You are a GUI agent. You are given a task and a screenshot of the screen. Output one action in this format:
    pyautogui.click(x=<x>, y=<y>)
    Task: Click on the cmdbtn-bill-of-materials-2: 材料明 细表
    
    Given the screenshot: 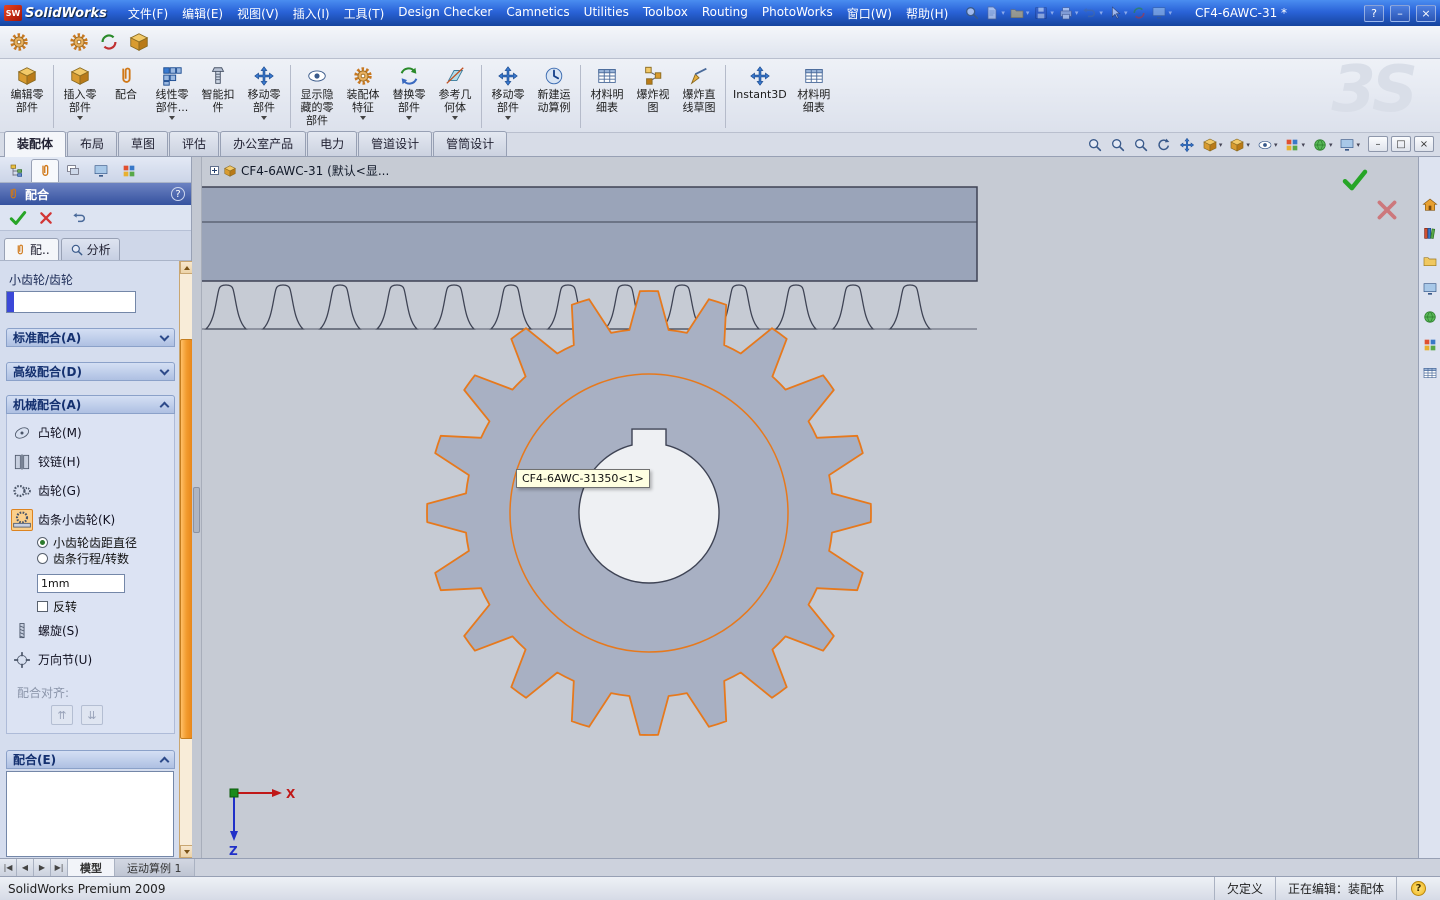 What is the action you would take?
    pyautogui.click(x=814, y=88)
    